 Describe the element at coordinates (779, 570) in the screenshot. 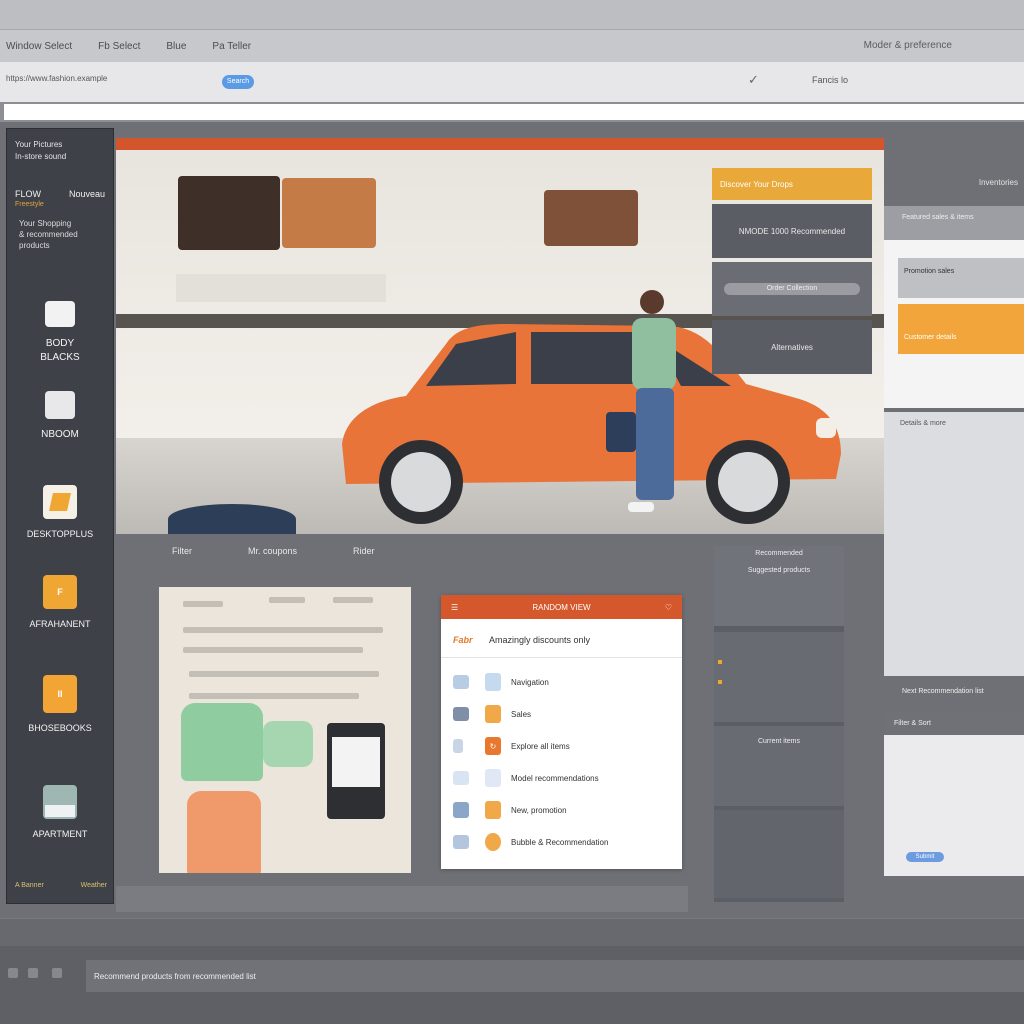

I see `list-sub: Suggested products` at that location.